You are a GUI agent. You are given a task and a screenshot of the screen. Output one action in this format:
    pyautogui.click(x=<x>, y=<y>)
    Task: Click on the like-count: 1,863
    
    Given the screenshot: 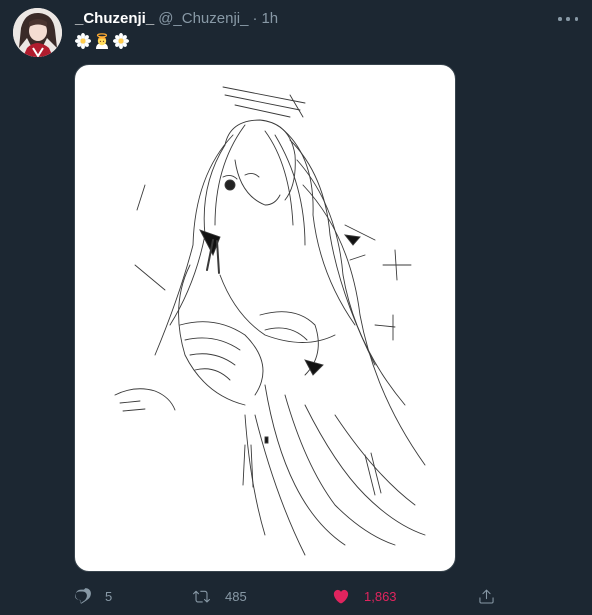 What is the action you would take?
    pyautogui.click(x=380, y=596)
    